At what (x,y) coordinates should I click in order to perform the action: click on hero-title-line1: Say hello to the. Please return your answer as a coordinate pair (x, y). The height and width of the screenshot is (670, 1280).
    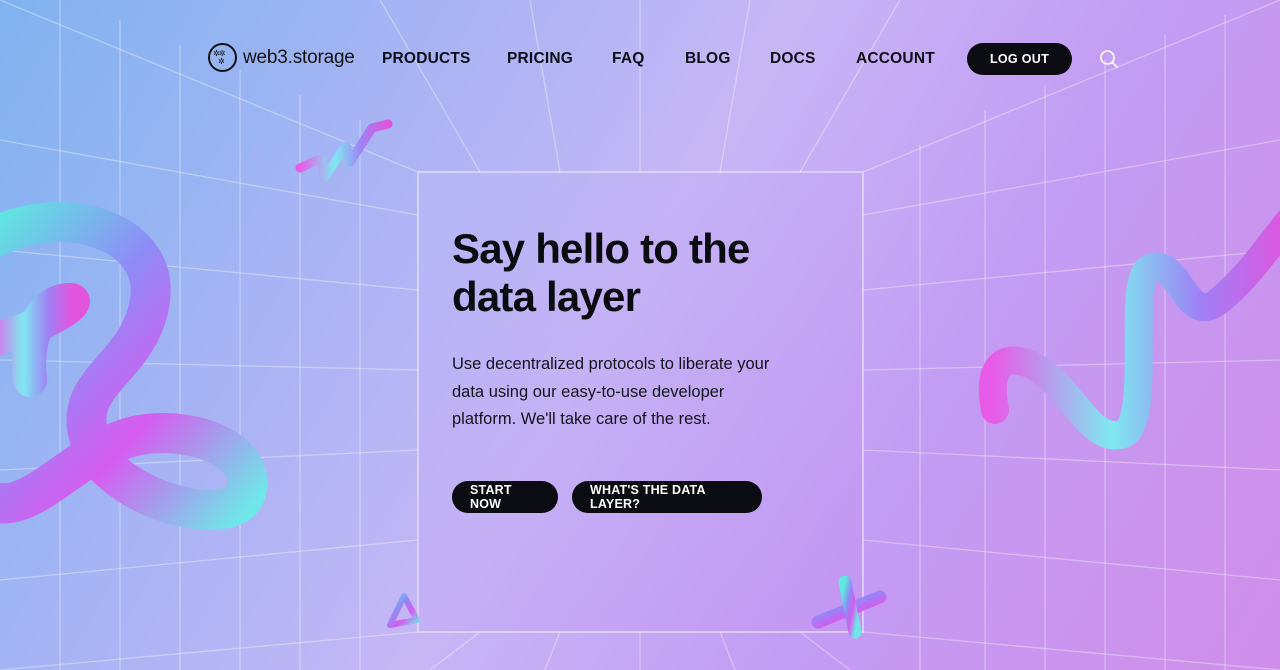
    Looking at the image, I should click on (601, 248).